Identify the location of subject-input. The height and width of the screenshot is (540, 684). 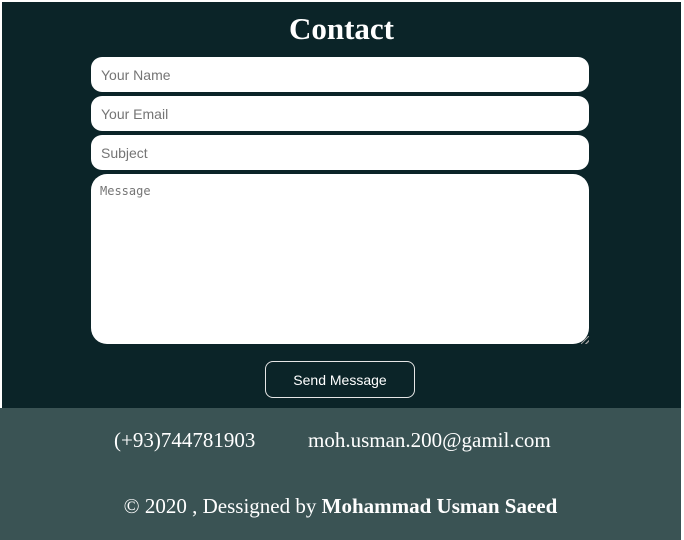
(340, 152).